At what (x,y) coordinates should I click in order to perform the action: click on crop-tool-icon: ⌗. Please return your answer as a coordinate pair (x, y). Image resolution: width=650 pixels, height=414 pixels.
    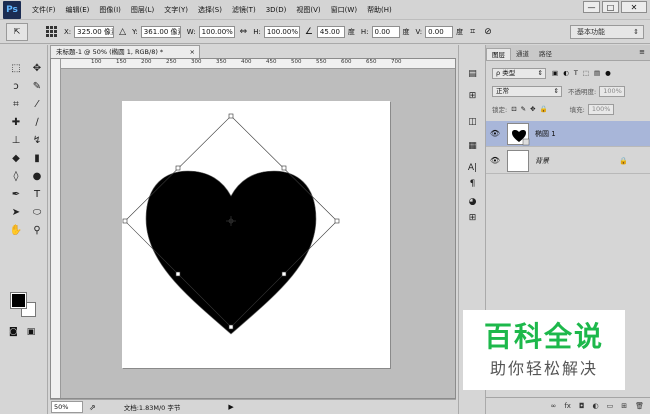
    Looking at the image, I should click on (16, 104).